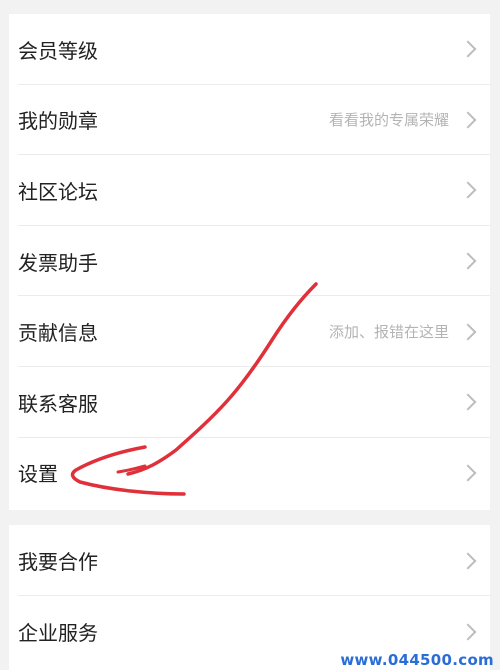 This screenshot has width=500, height=670. I want to click on menu-item-label: 我要合作, so click(58, 562).